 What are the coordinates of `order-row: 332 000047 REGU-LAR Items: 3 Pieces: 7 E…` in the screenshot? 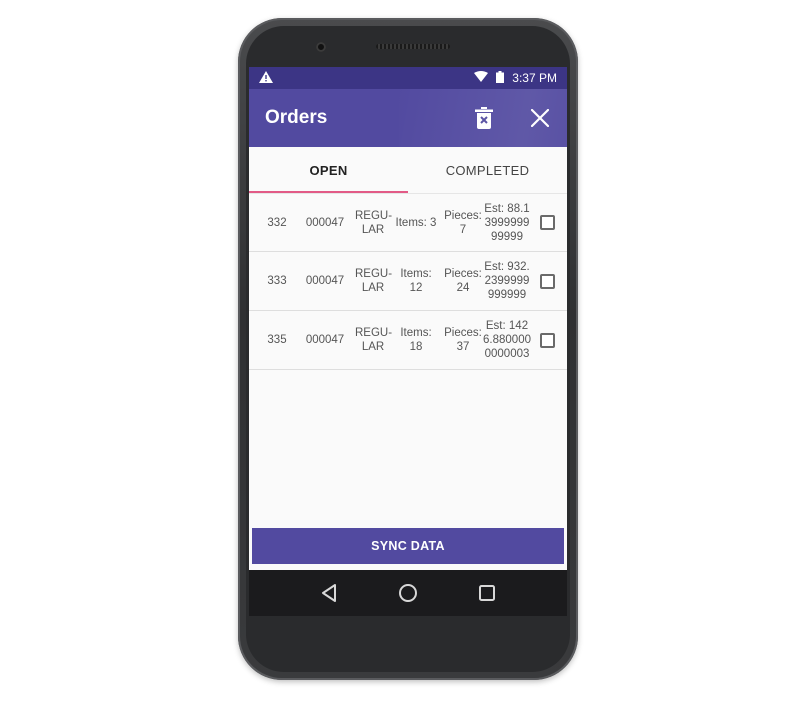 It's located at (408, 222).